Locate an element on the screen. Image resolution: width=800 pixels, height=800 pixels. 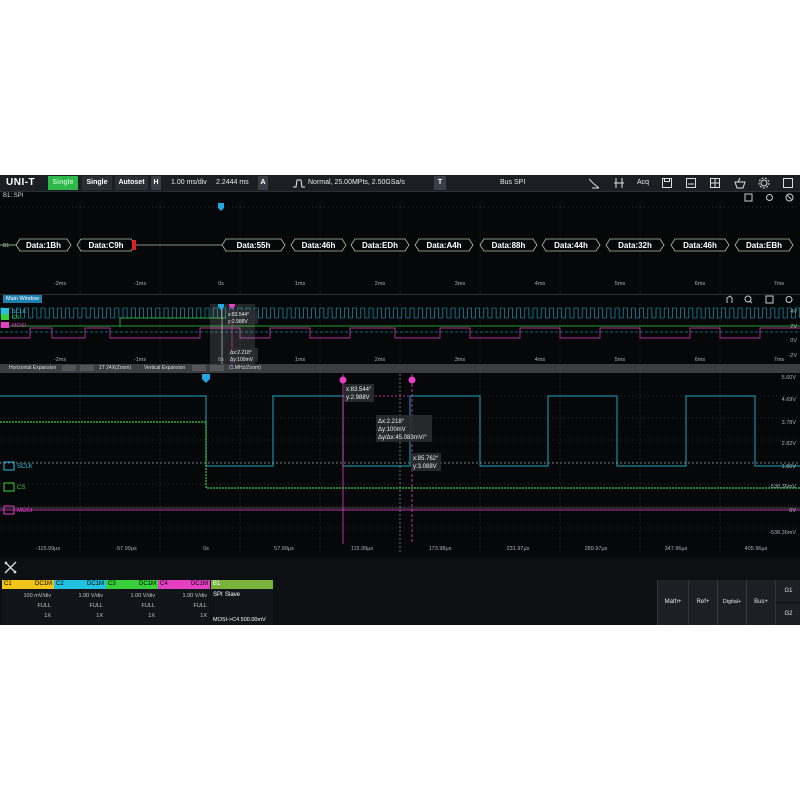
bus-packet-label: Data:A4h is located at coordinates (443, 245).